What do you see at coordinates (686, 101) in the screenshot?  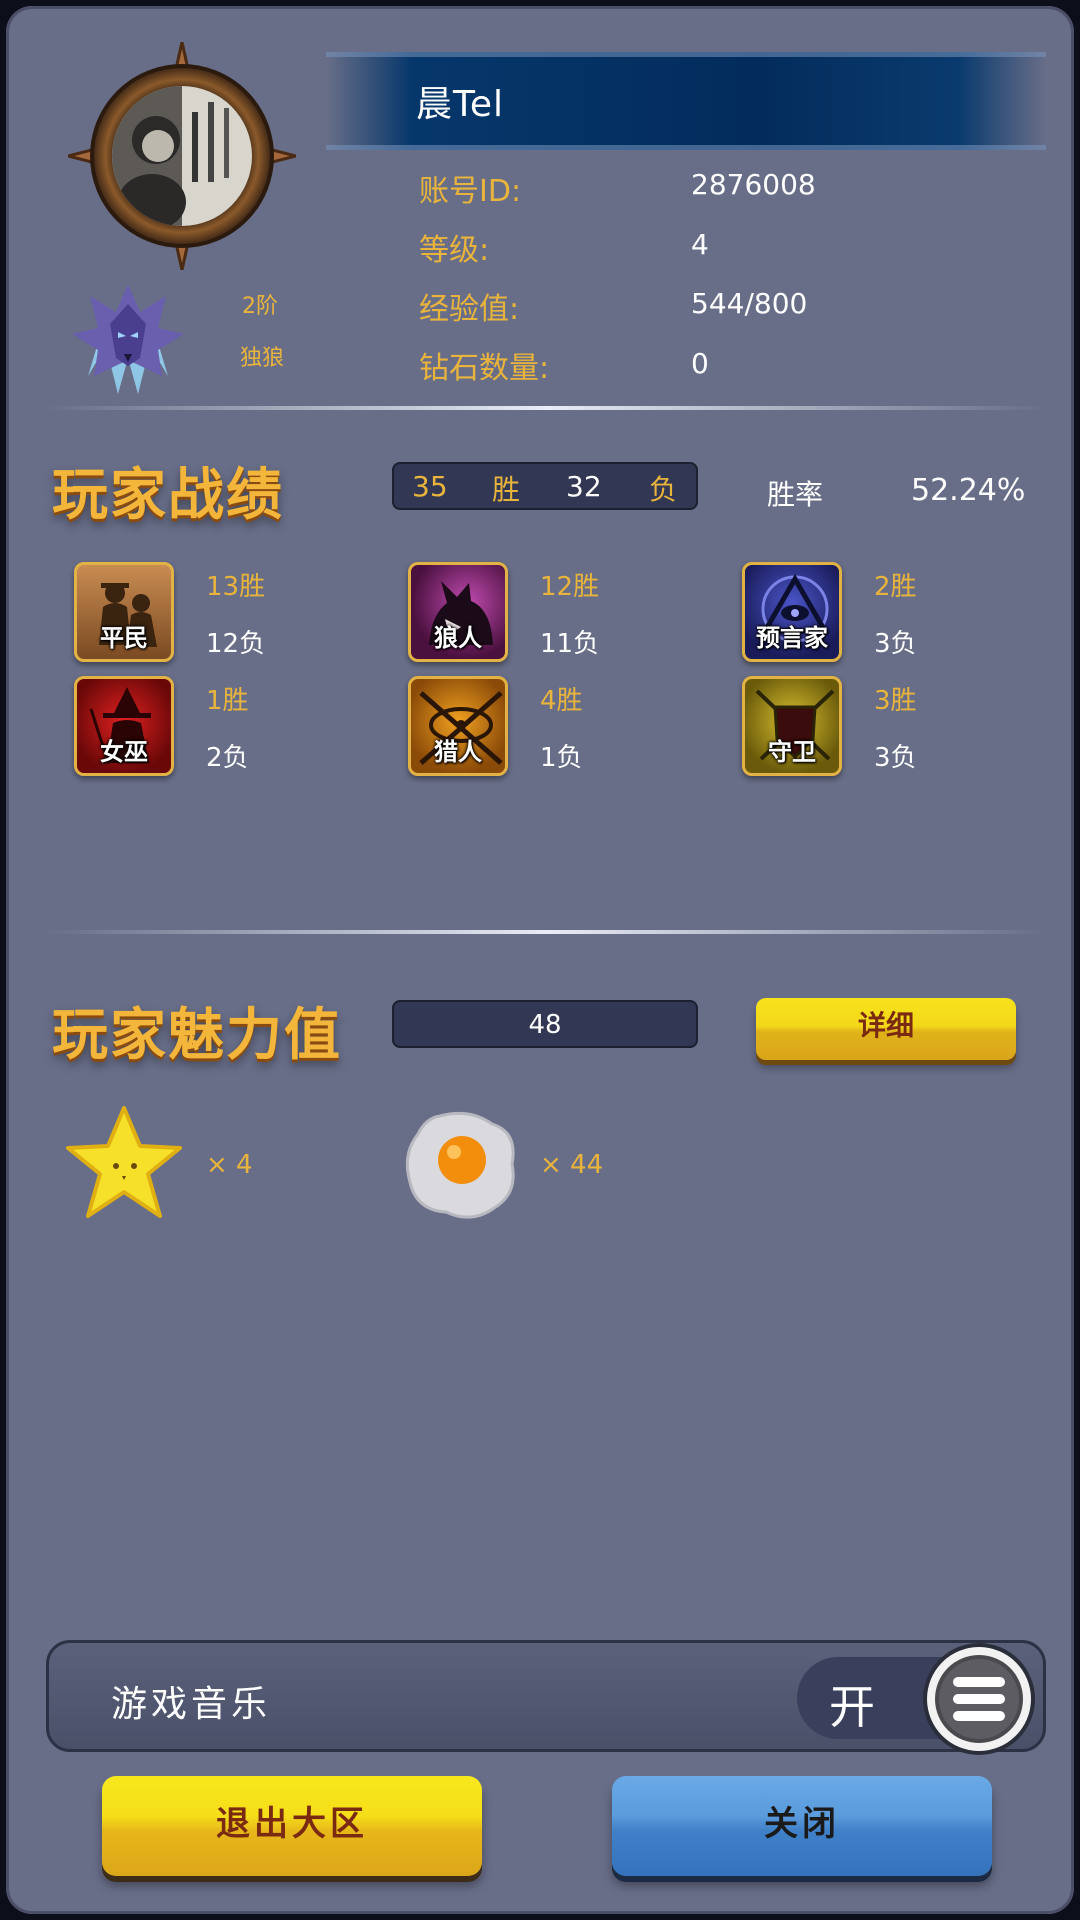 I see `name-banner: 晨Tel` at bounding box center [686, 101].